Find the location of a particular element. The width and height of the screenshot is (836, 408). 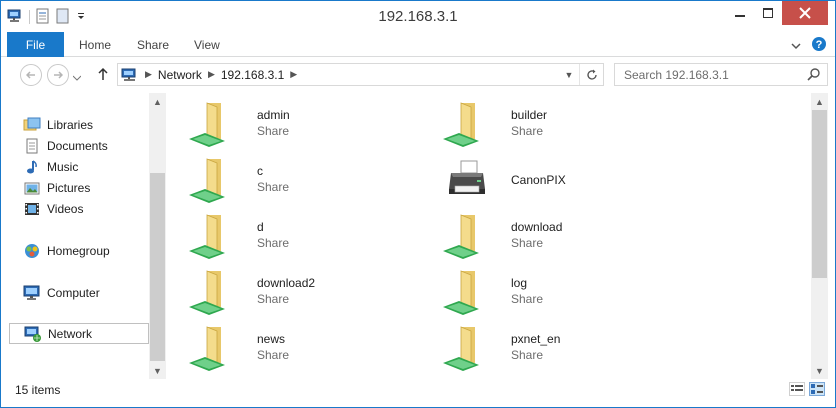

breadcrumb-host: 192.168.3.1 is located at coordinates (252, 75).